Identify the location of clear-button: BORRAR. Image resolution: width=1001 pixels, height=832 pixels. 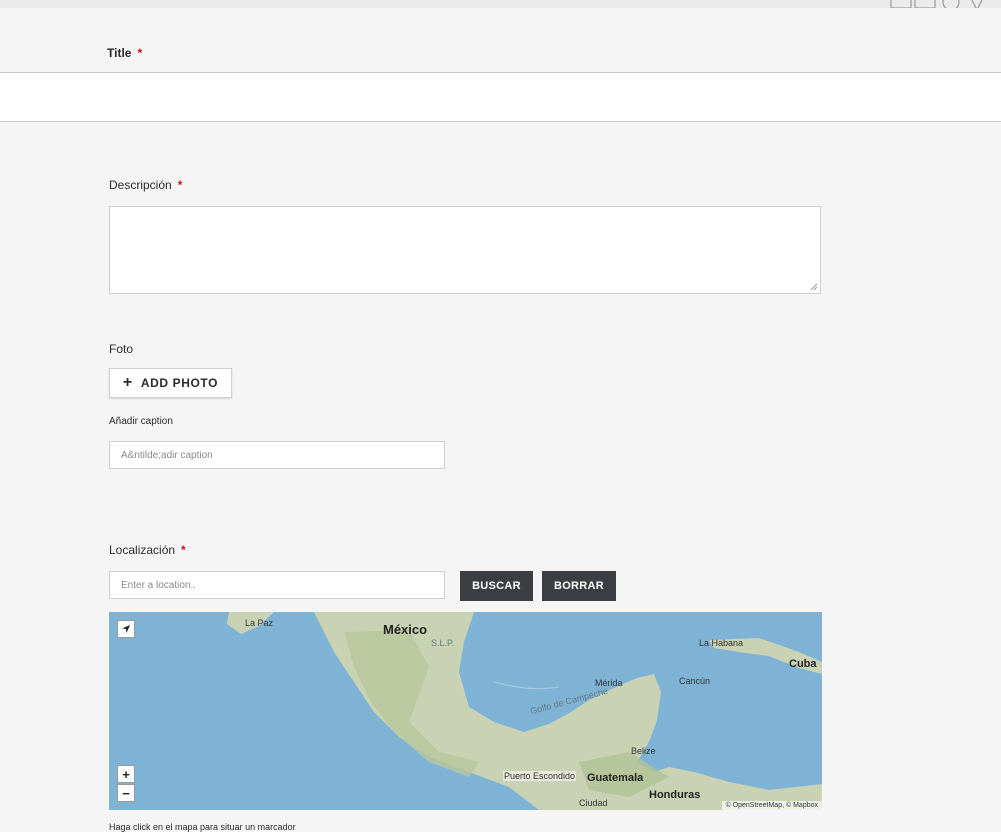
(579, 586).